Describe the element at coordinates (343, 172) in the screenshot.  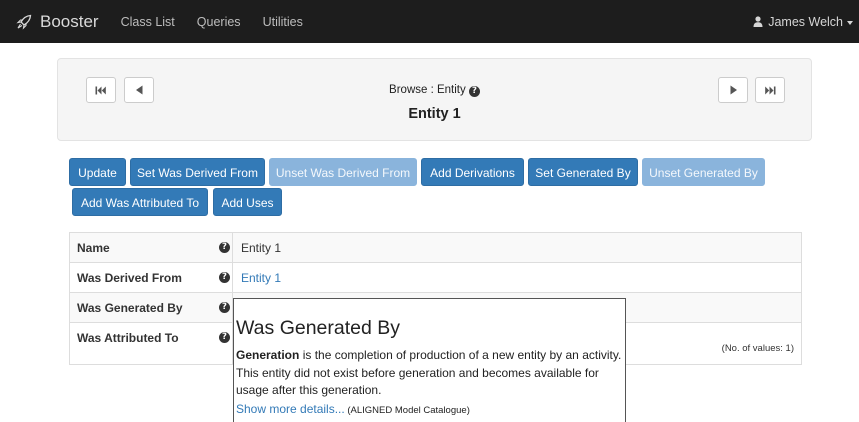
I see `unset-was-derived-from-button: Unset Was Derived From` at that location.